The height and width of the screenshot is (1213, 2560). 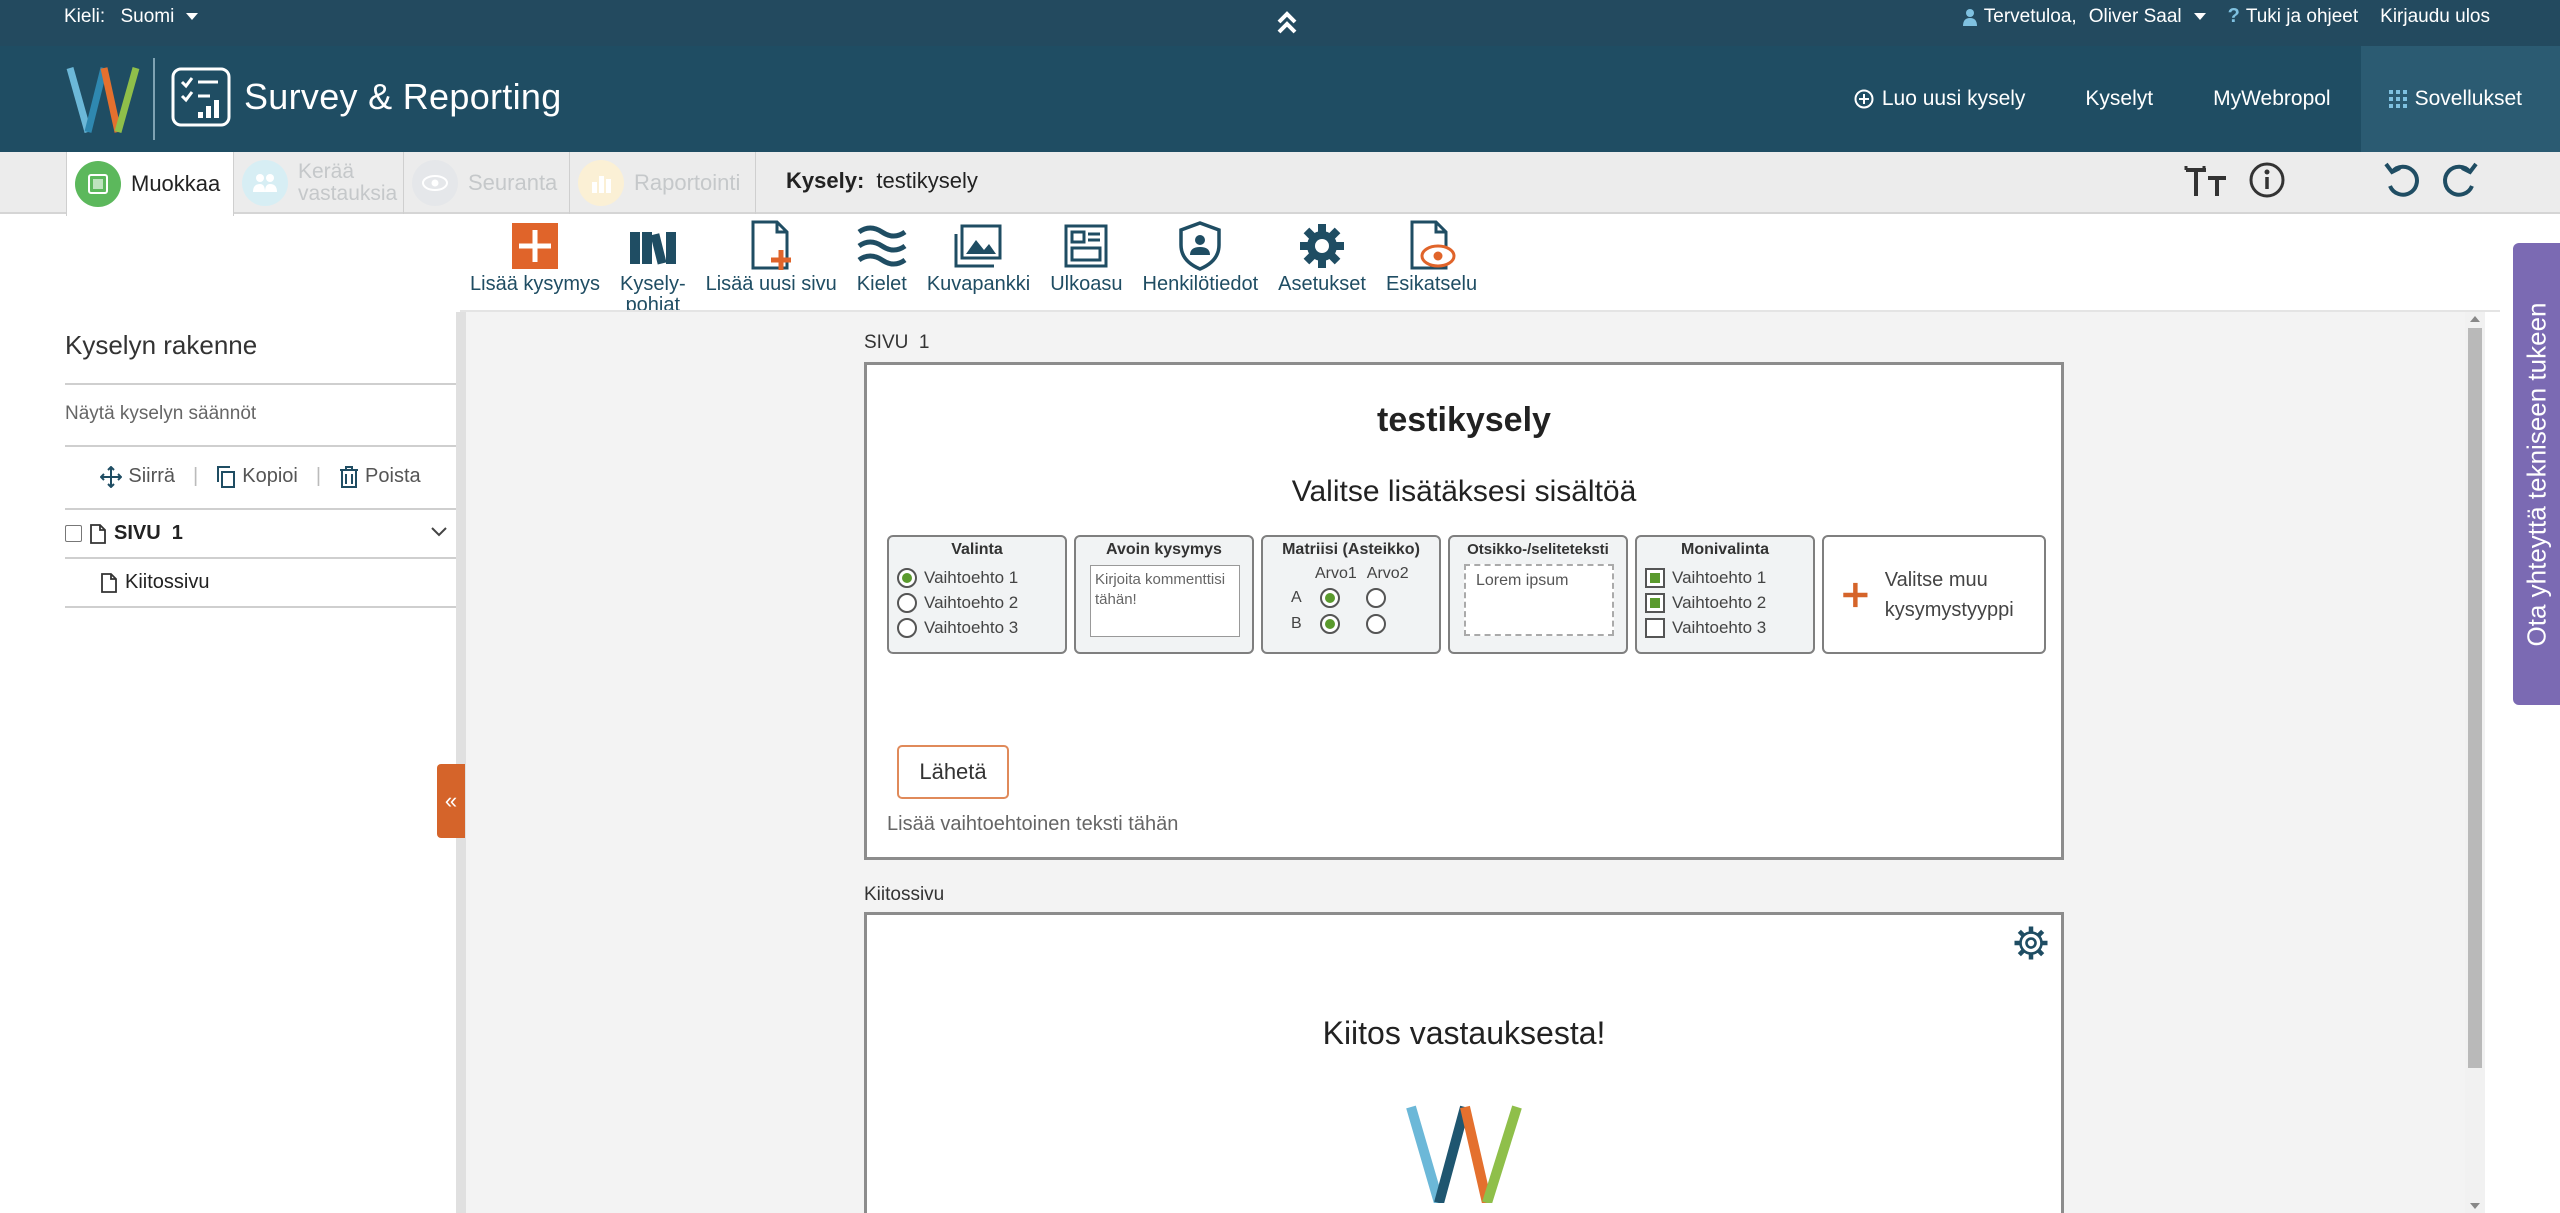 I want to click on nav-new-survey-label: Luo uusi kysely, so click(x=1953, y=98).